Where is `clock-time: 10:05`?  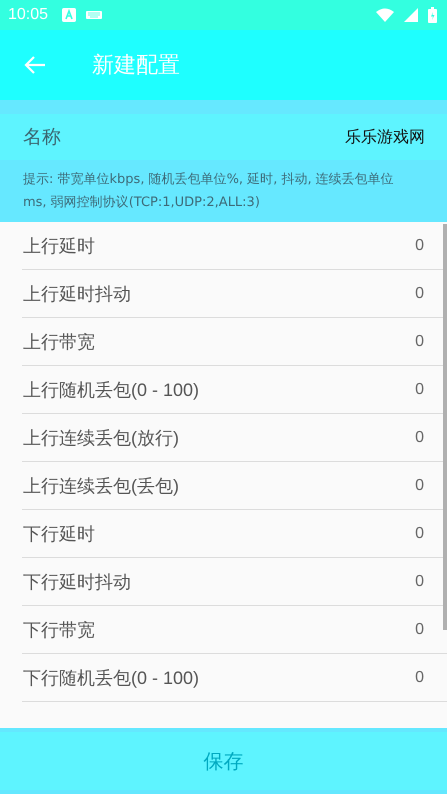 clock-time: 10:05 is located at coordinates (28, 15).